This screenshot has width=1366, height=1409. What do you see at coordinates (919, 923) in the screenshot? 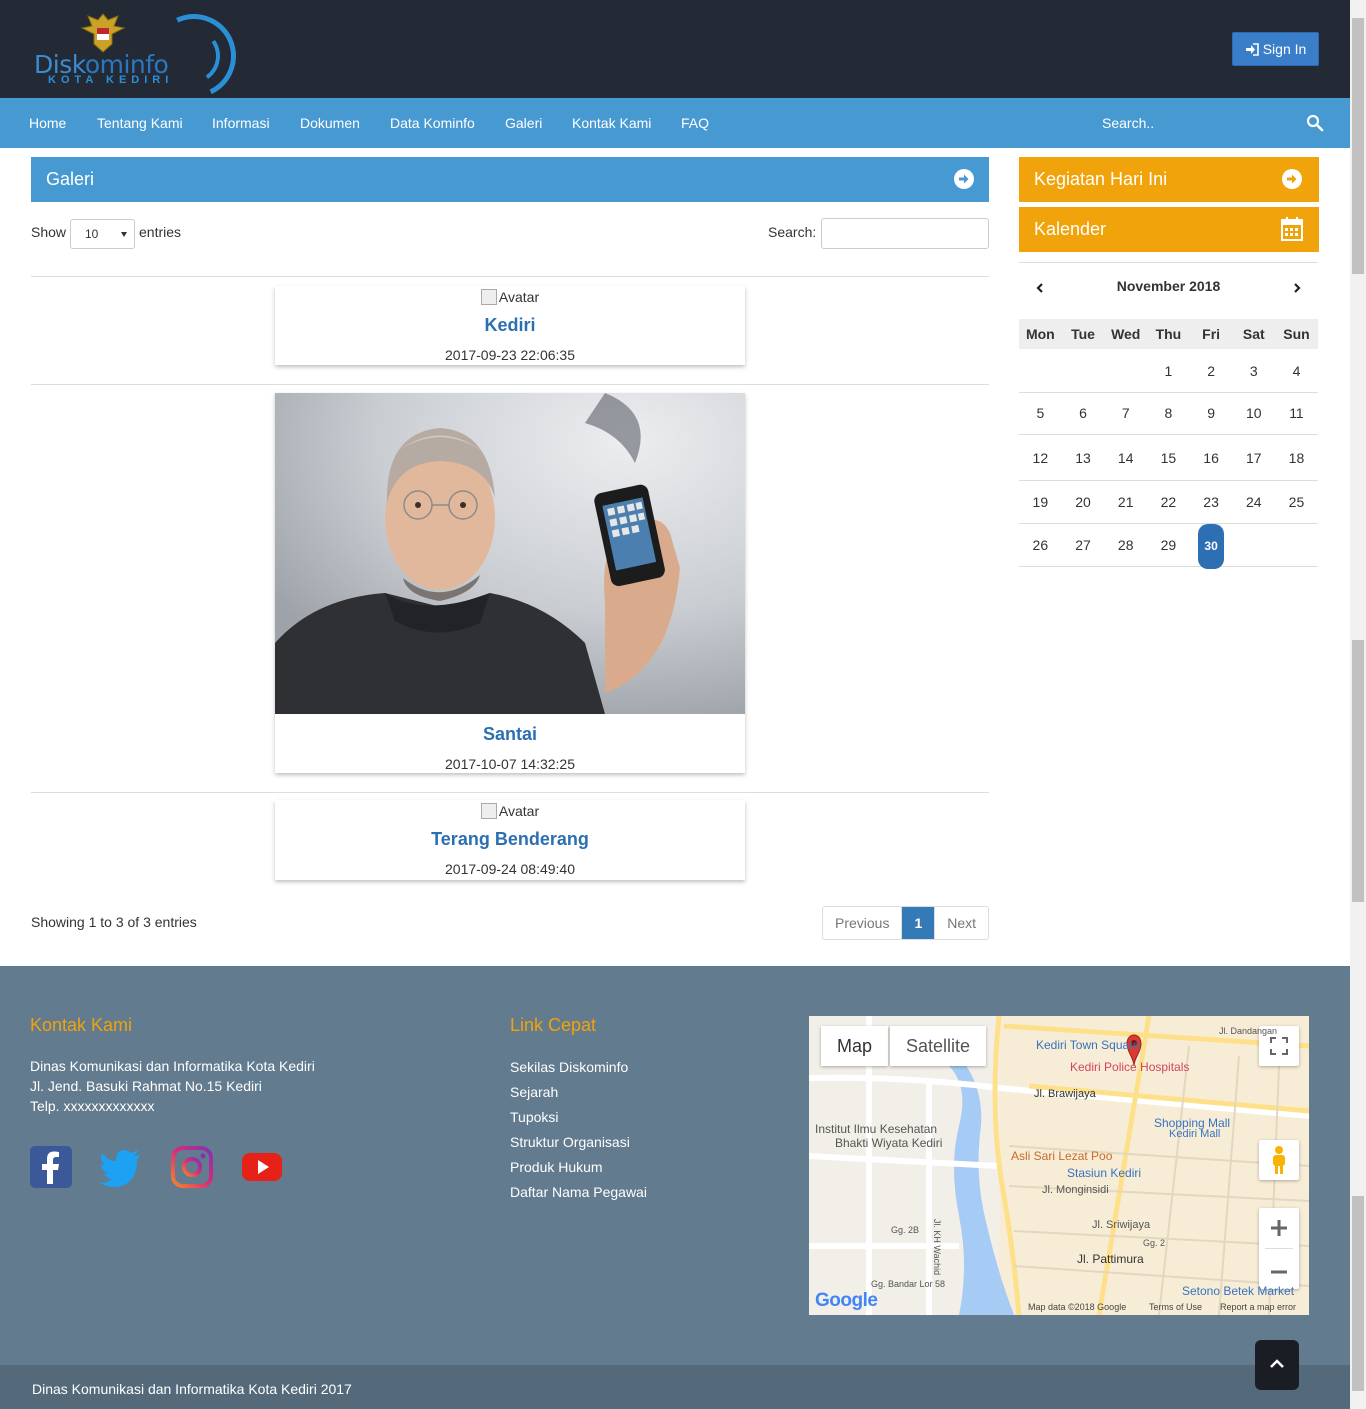
I see `pagination-page-1: 1` at bounding box center [919, 923].